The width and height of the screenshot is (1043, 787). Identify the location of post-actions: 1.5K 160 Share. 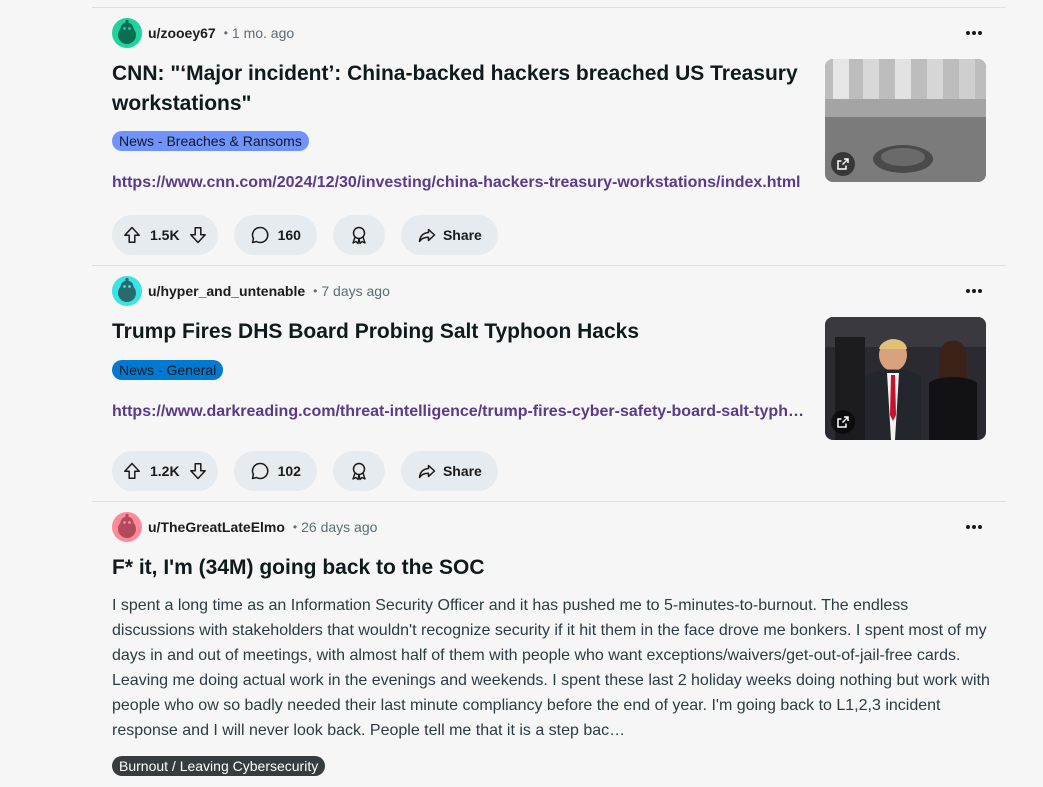
(305, 235).